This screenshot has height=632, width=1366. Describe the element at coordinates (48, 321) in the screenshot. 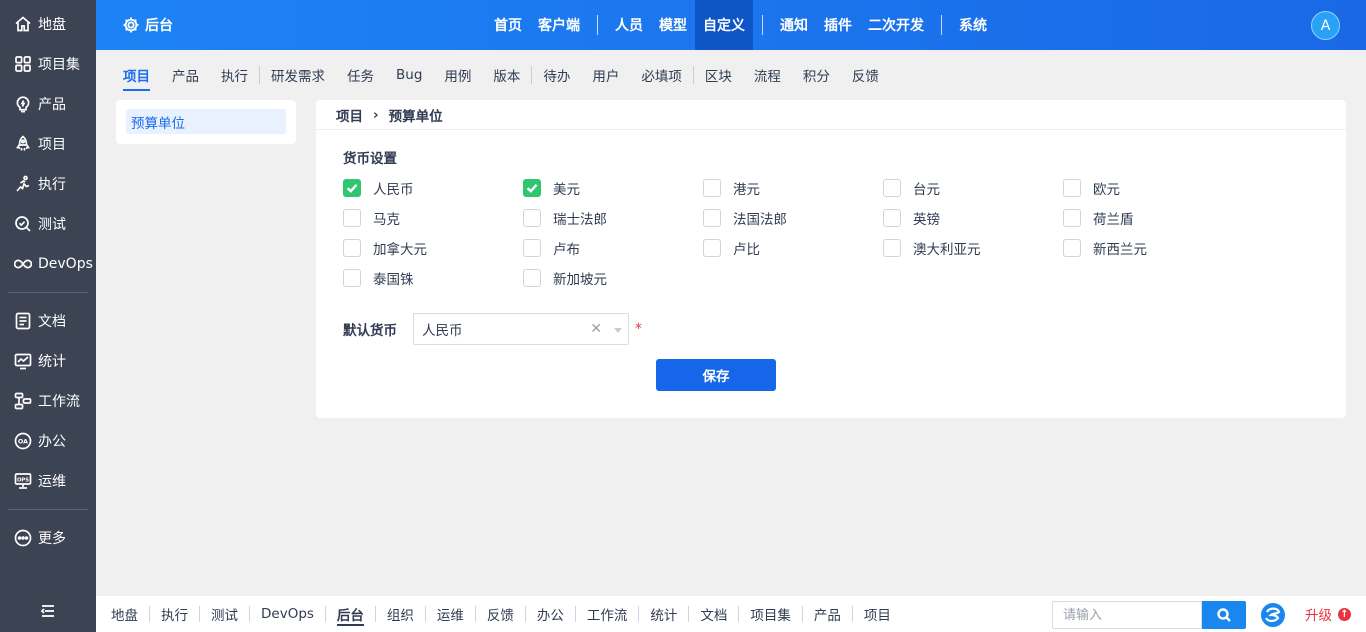

I see `sidebar-item-doc: 文档` at that location.